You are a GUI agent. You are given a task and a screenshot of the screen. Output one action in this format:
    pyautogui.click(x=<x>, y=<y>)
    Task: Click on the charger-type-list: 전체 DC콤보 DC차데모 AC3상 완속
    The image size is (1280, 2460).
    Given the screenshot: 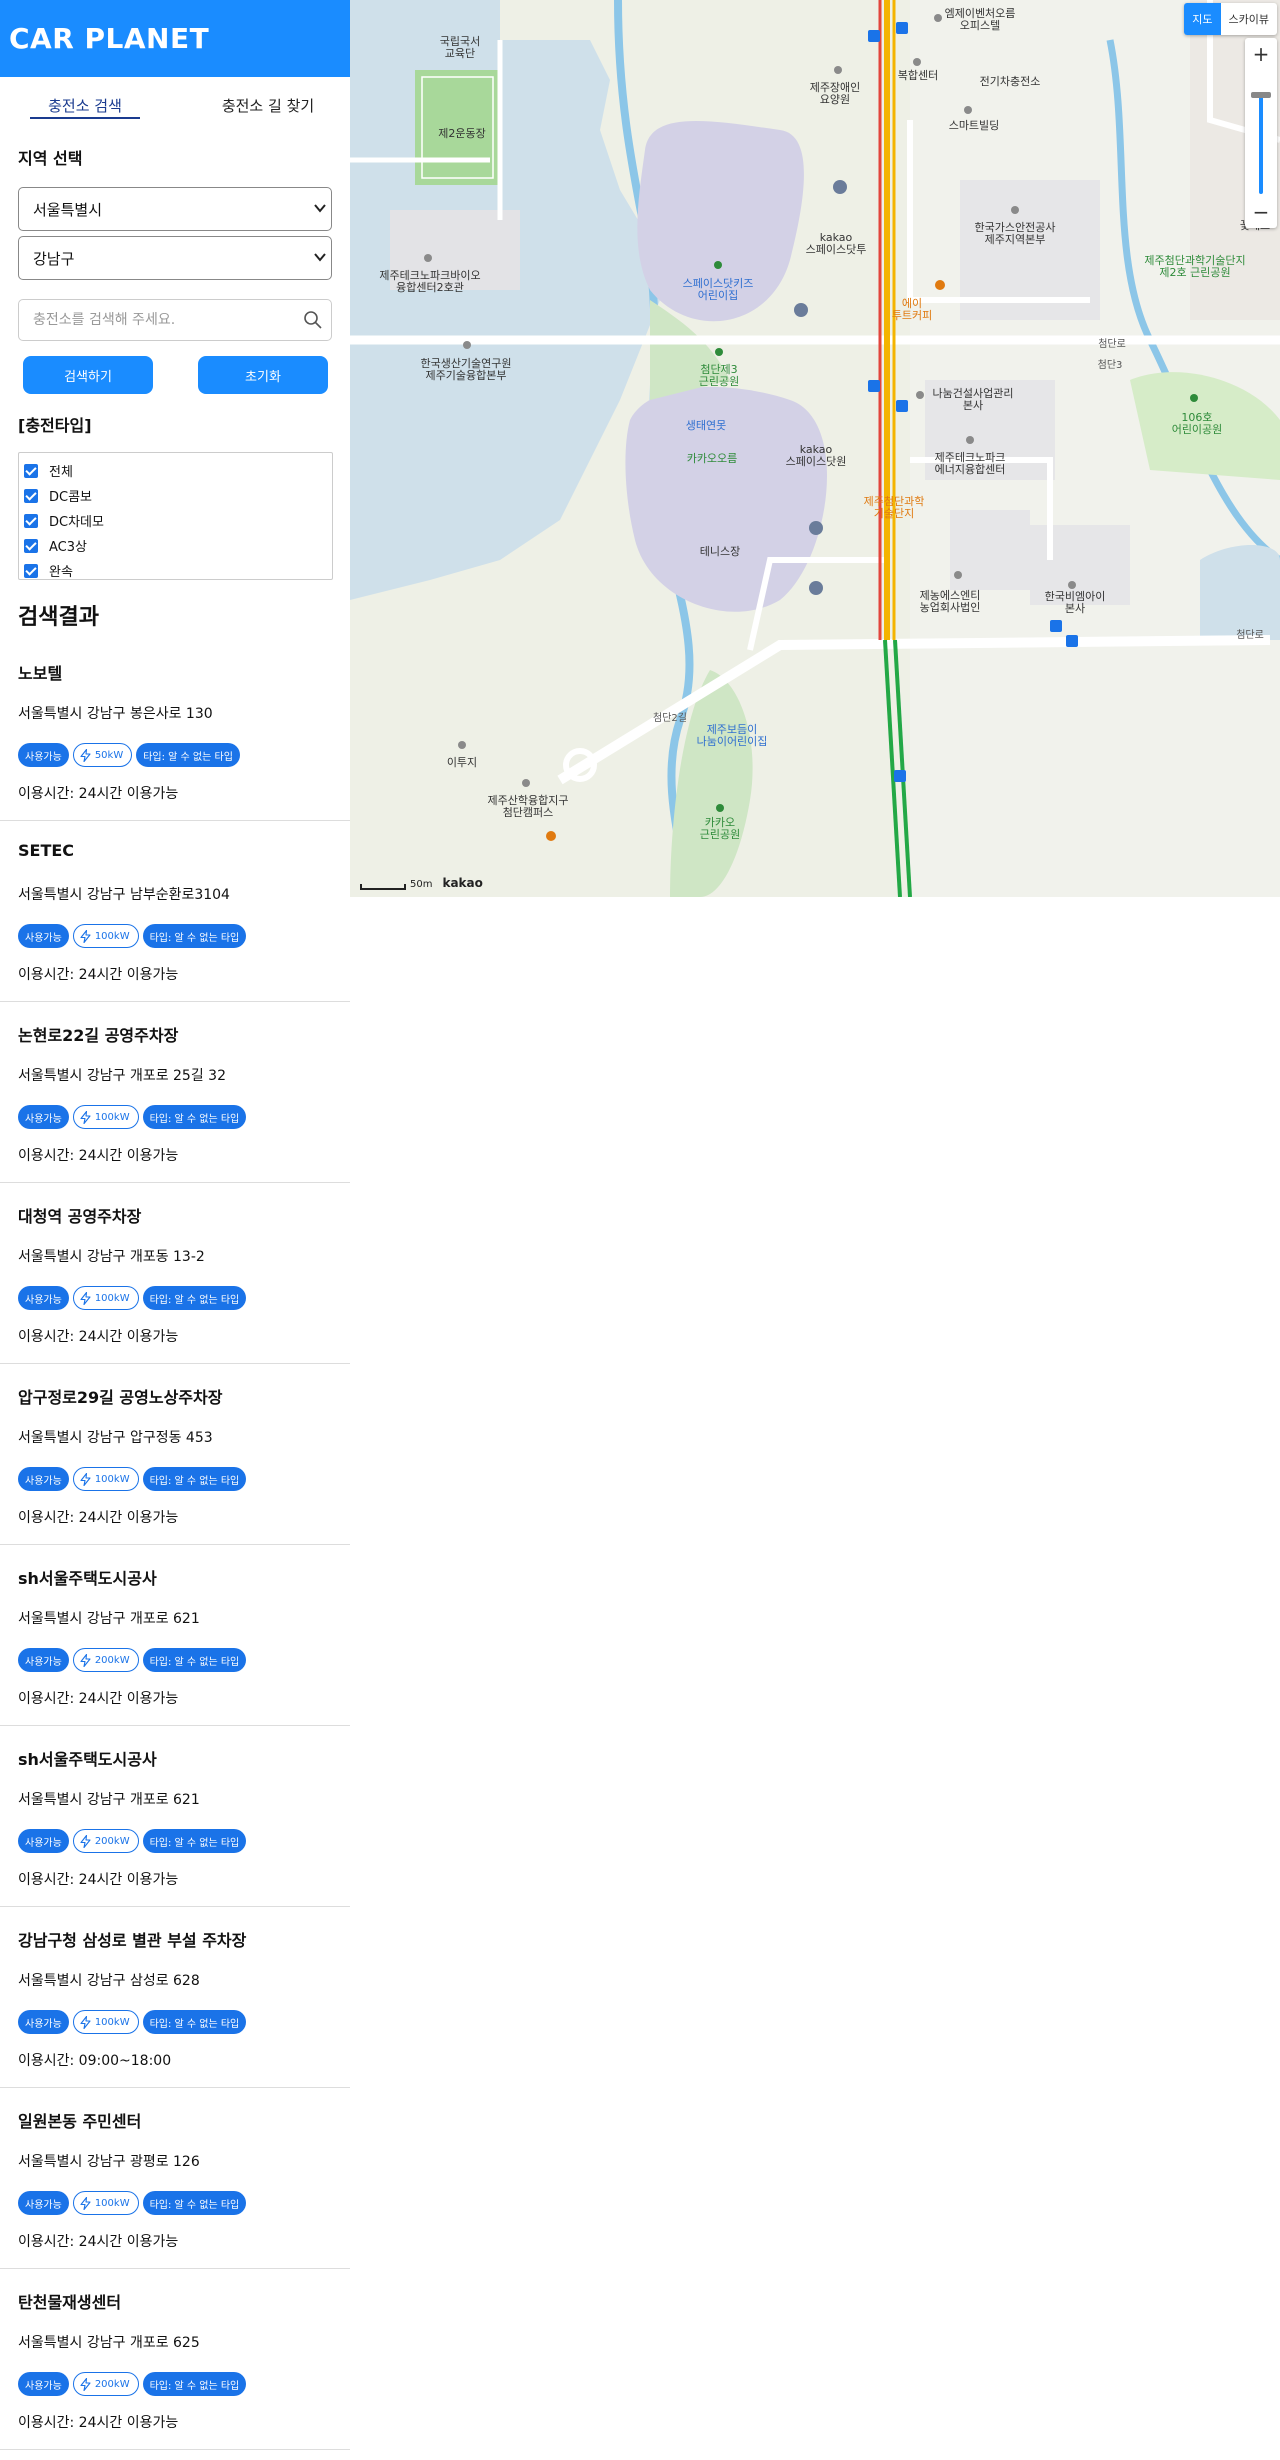 What is the action you would take?
    pyautogui.click(x=175, y=516)
    